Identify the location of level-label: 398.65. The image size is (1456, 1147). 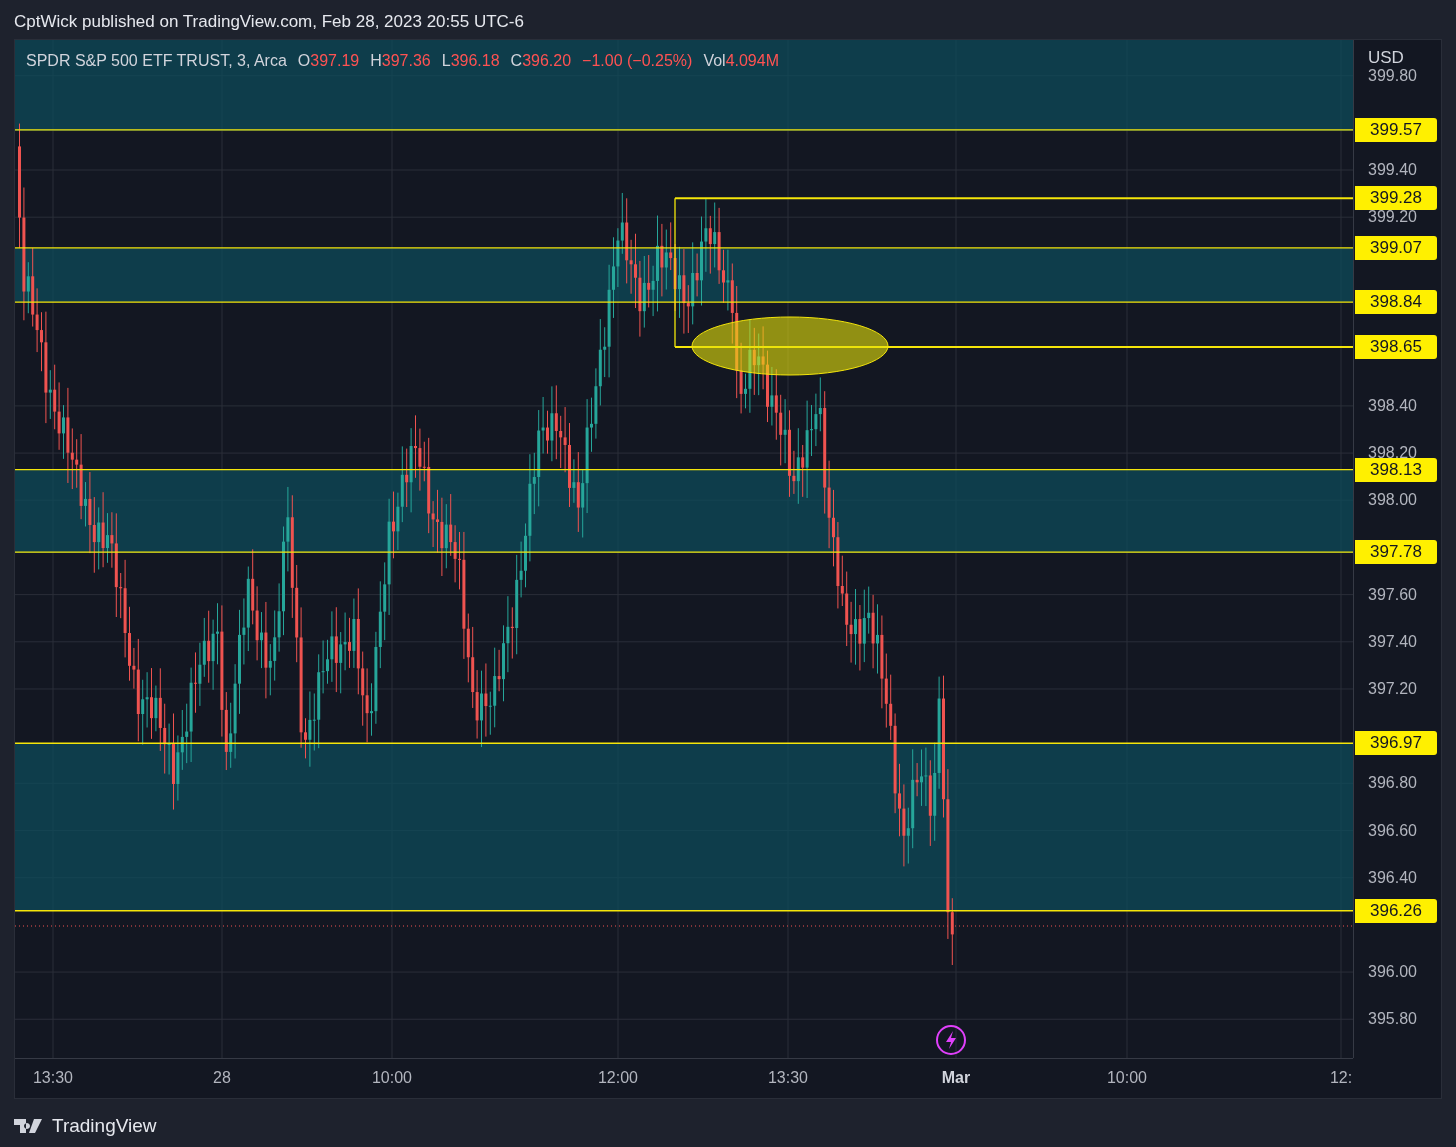
(1396, 346).